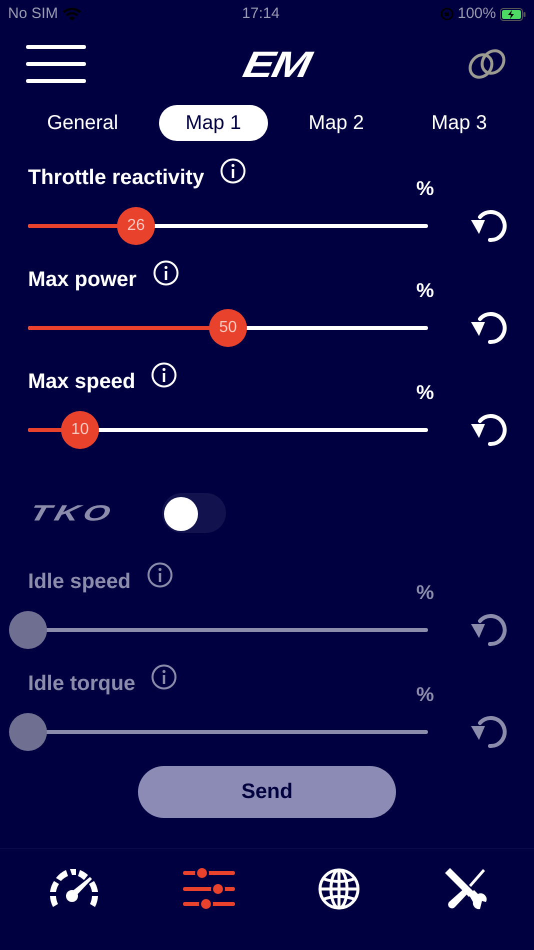 This screenshot has height=950, width=534. Describe the element at coordinates (79, 582) in the screenshot. I see `slider-label: Idle speed` at that location.